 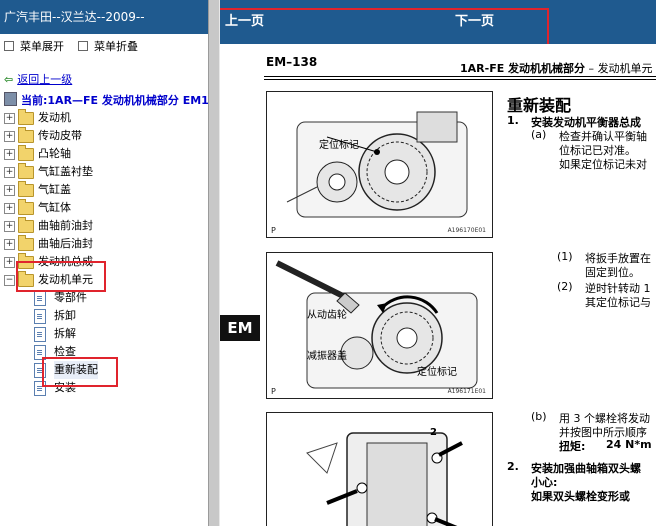 What do you see at coordinates (9, 280) in the screenshot?
I see `collapse-toggle-icon: −` at bounding box center [9, 280].